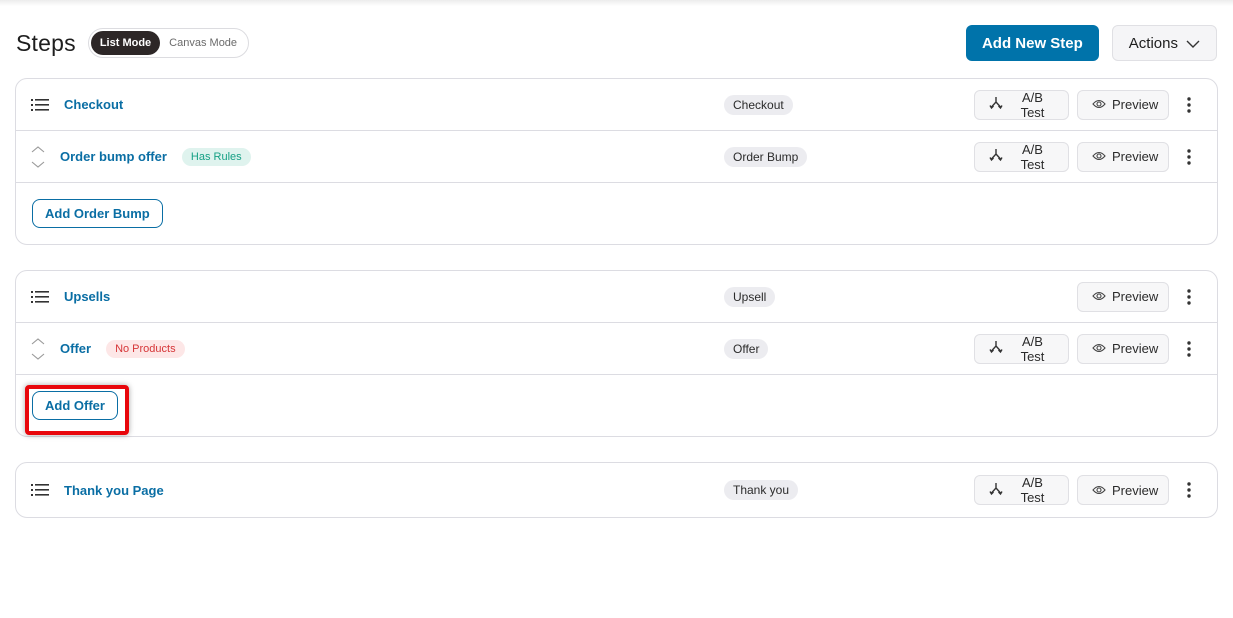 This screenshot has height=618, width=1233. What do you see at coordinates (125, 43) in the screenshot?
I see `list-mode-button: List Mode` at bounding box center [125, 43].